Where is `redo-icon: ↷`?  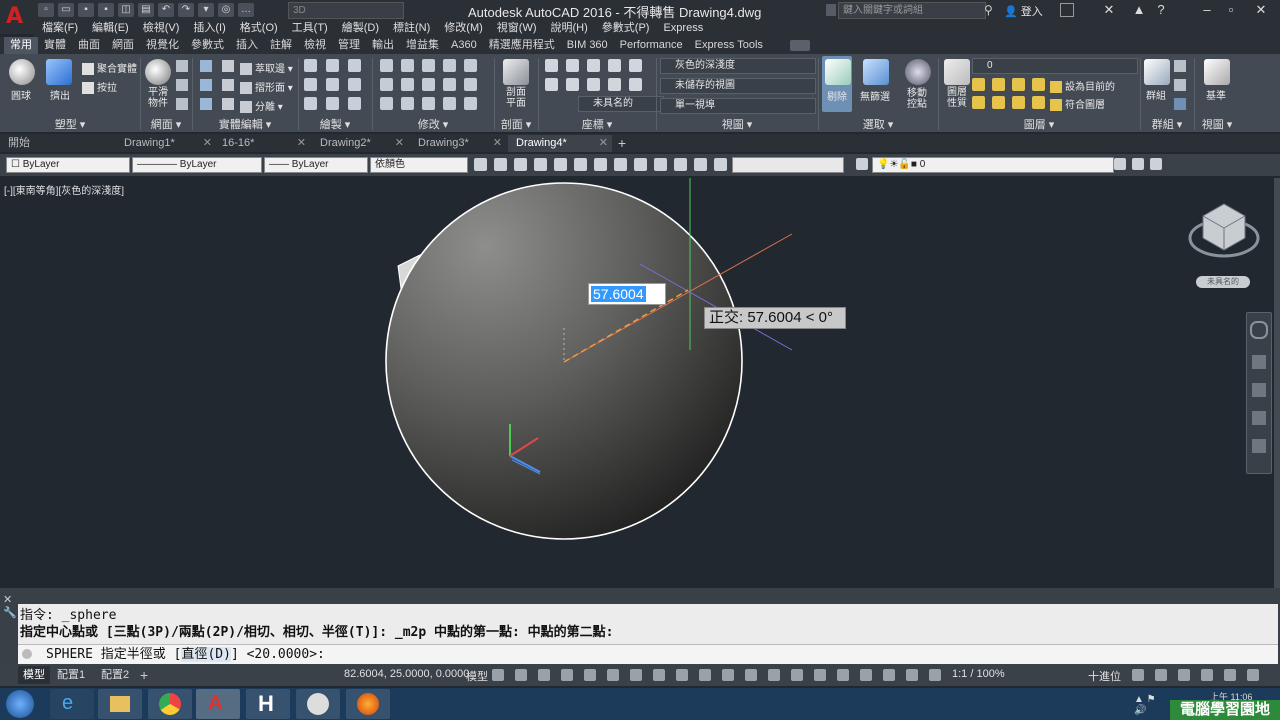 redo-icon: ↷ is located at coordinates (186, 10).